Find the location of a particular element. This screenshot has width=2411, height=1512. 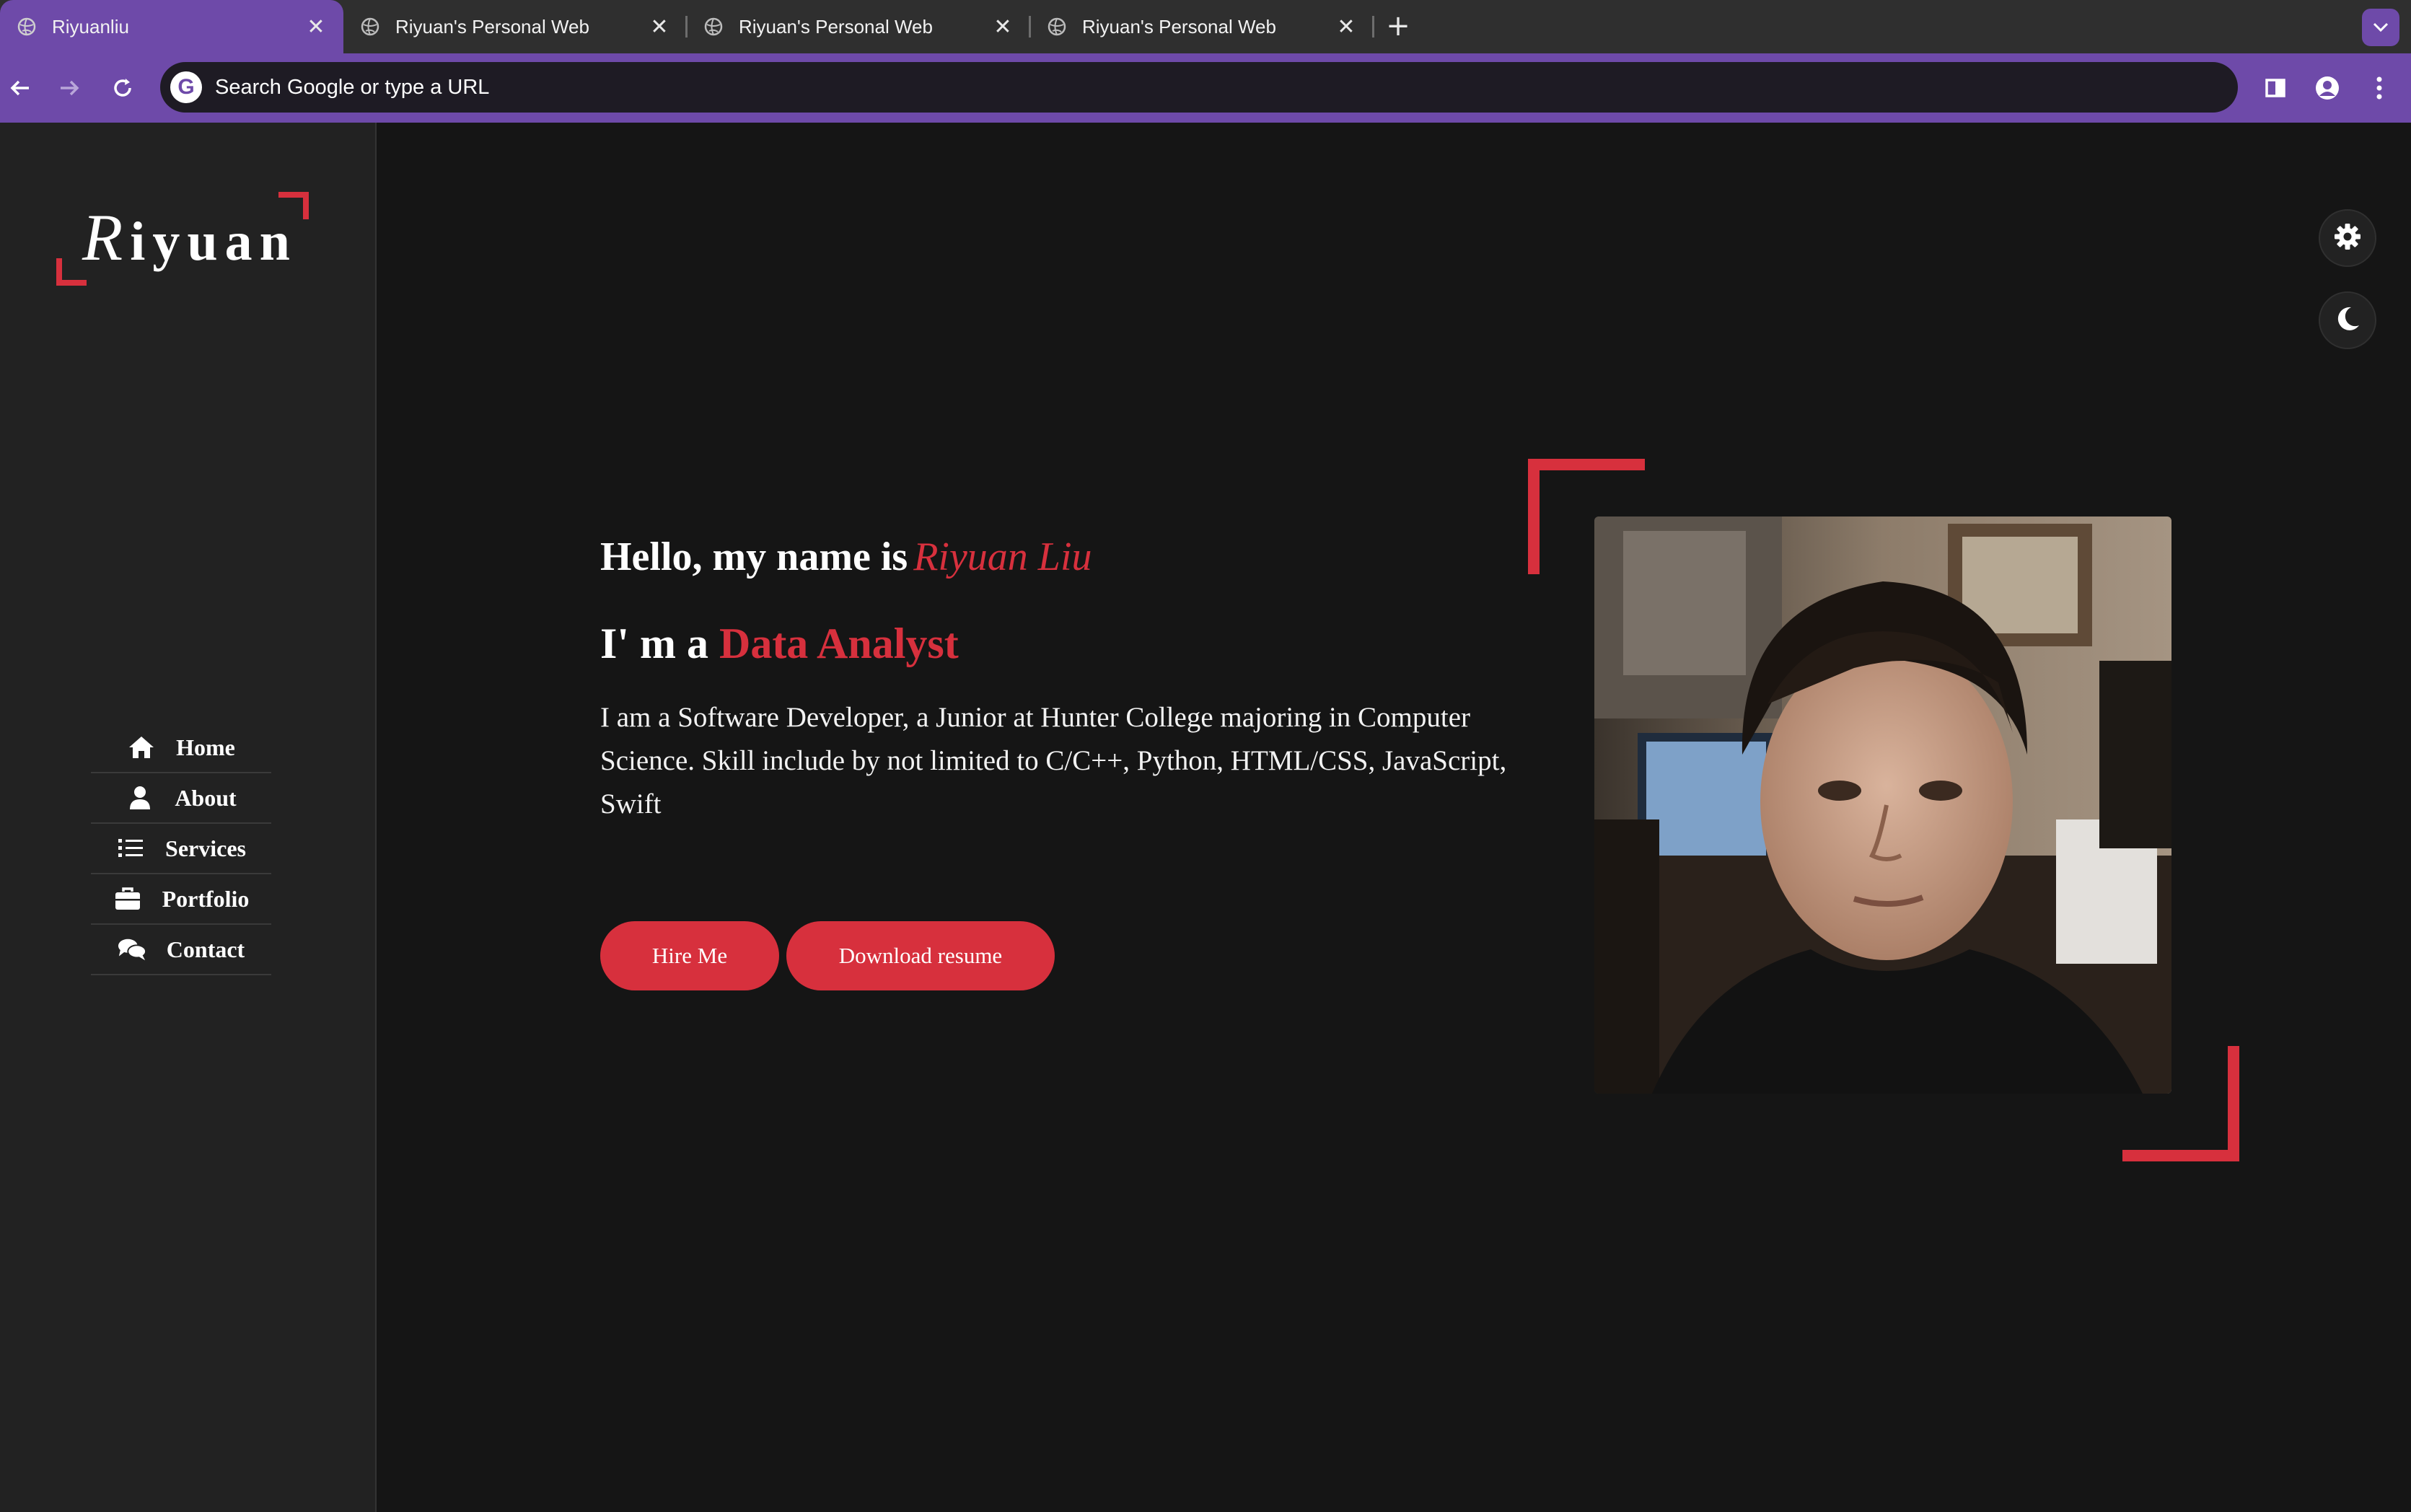

cta-row: Hire Me Download resume is located at coordinates (1069, 956).